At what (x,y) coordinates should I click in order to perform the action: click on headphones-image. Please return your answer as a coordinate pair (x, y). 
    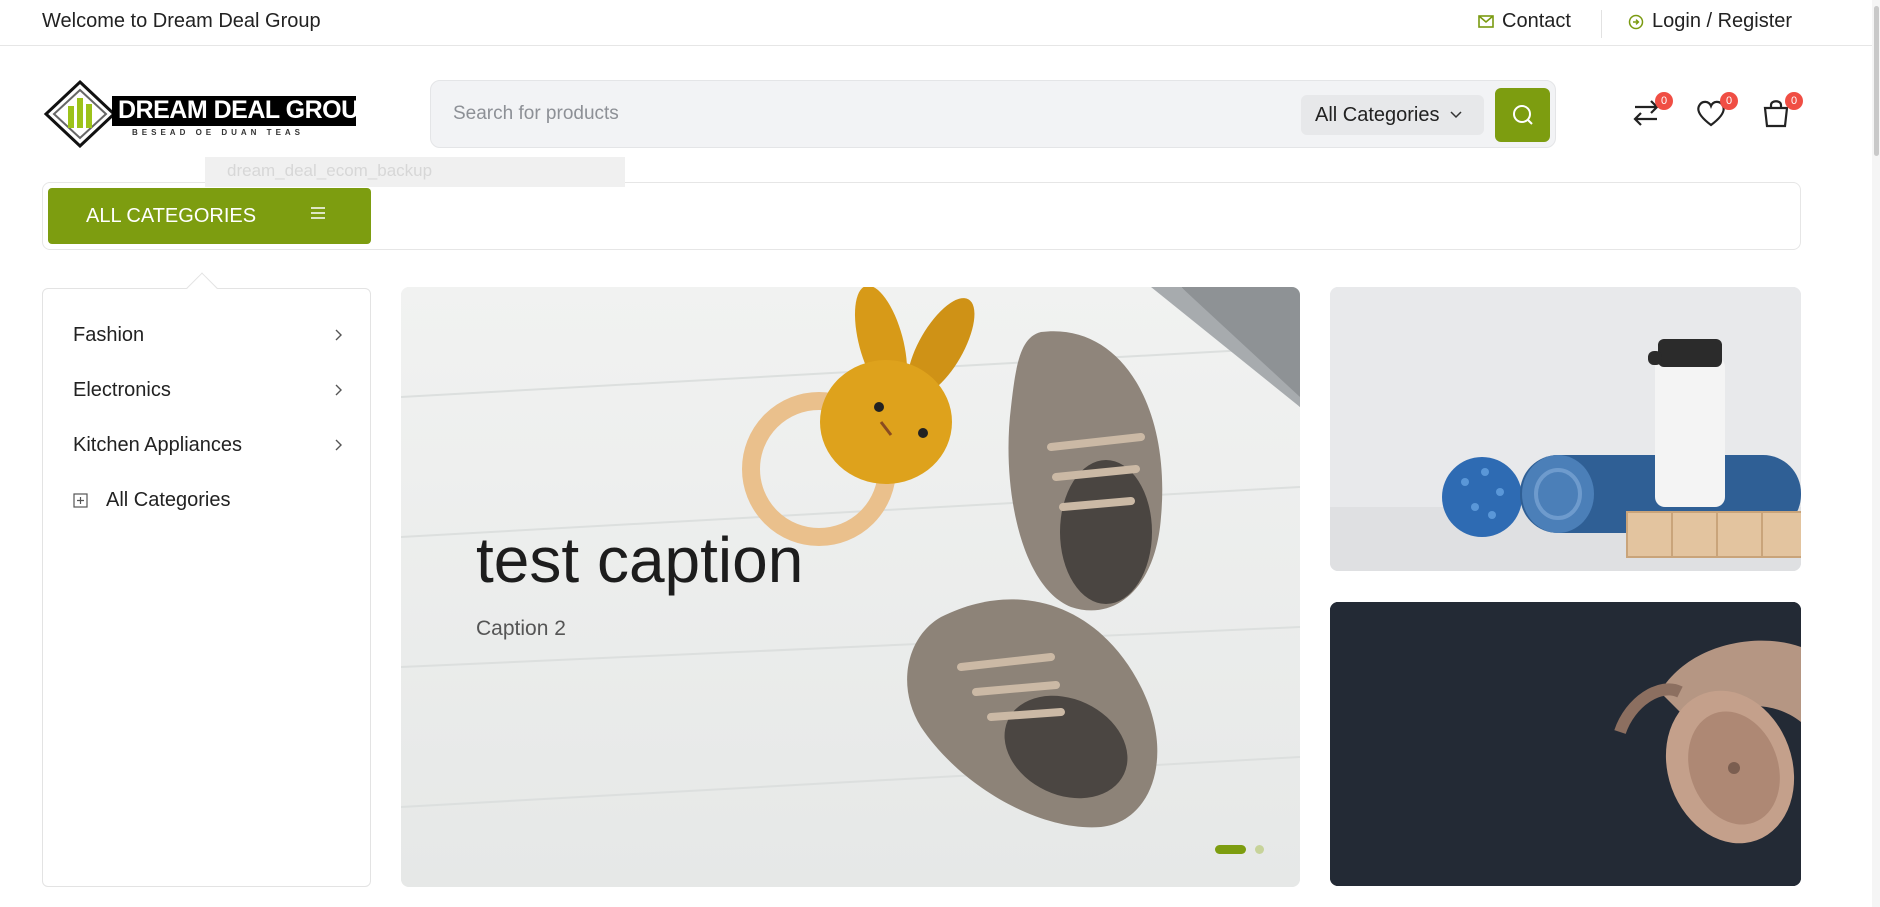
    Looking at the image, I should click on (1565, 744).